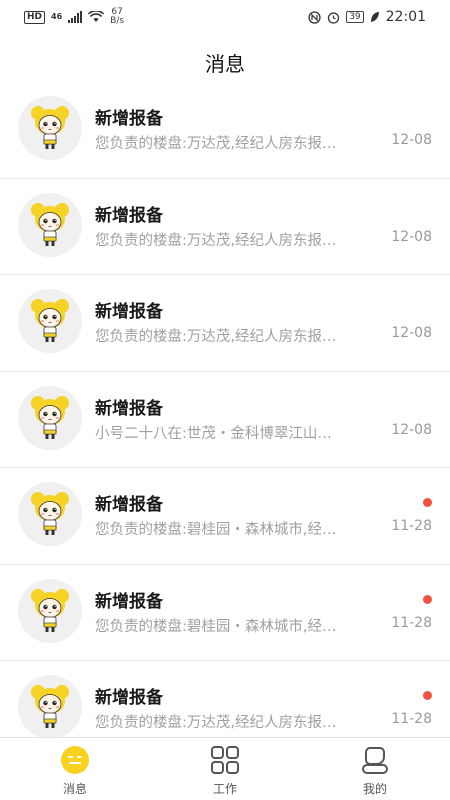 The image size is (450, 800). What do you see at coordinates (225, 17) in the screenshot?
I see `status-bar: HD 46 67 B/s 39 22:01` at bounding box center [225, 17].